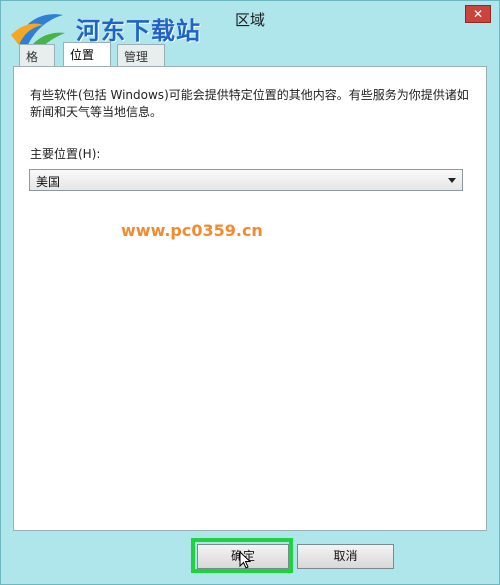  Describe the element at coordinates (478, 14) in the screenshot. I see `close-button: ✕` at that location.